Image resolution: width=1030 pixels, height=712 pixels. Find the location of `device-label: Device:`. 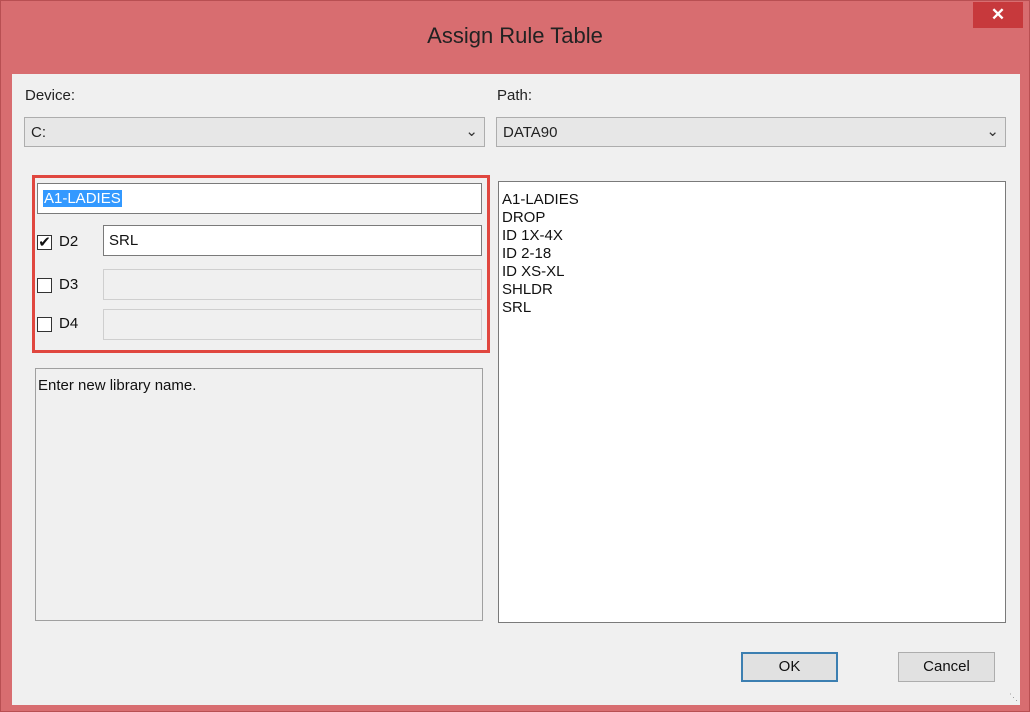

device-label: Device: is located at coordinates (50, 95).